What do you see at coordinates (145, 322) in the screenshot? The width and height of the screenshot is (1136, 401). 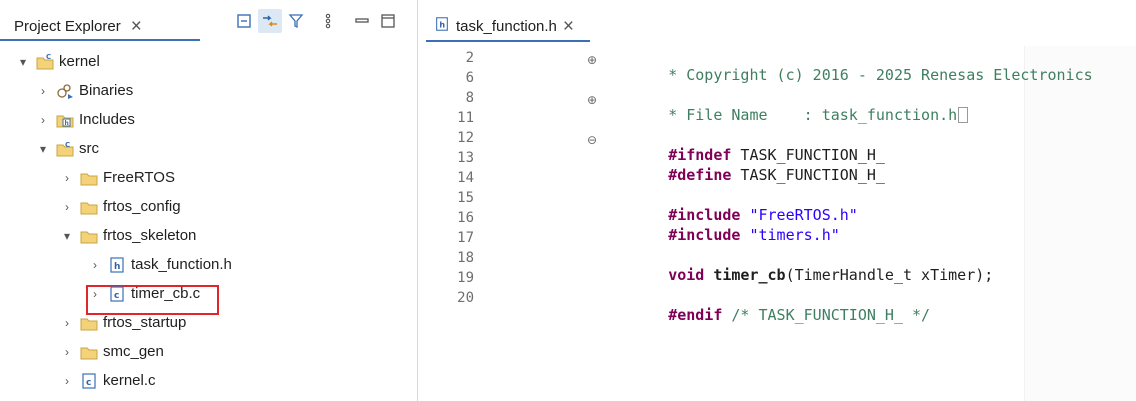 I see `tree-item-label: frtos_startup` at bounding box center [145, 322].